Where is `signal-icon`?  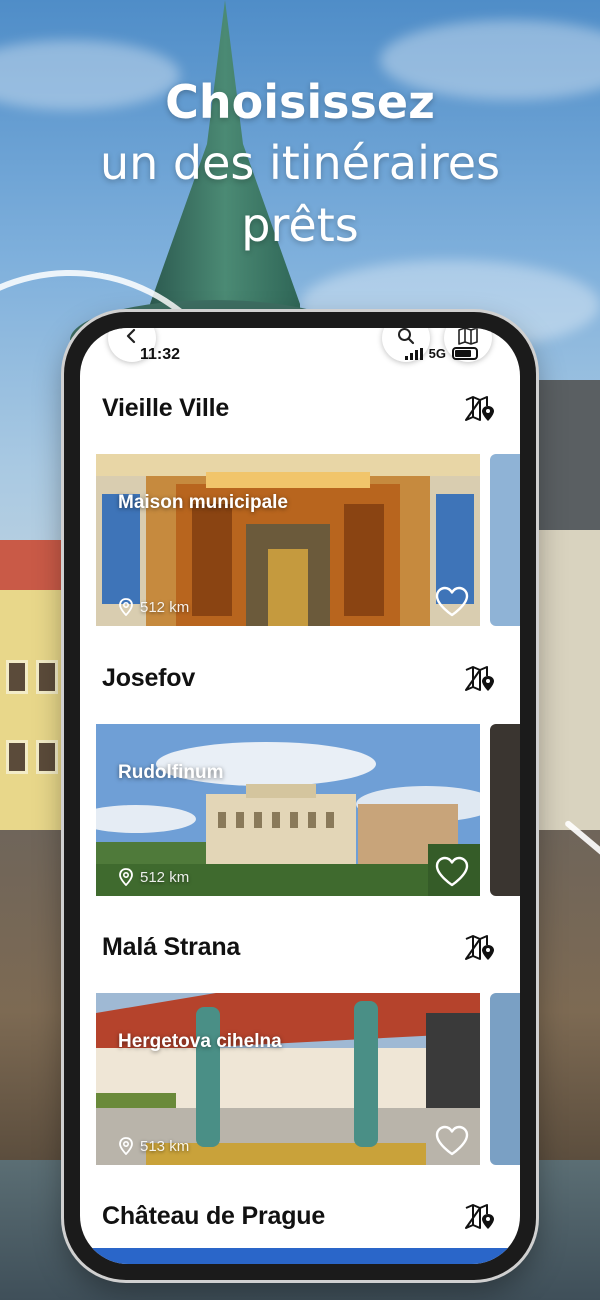
signal-icon is located at coordinates (413, 353).